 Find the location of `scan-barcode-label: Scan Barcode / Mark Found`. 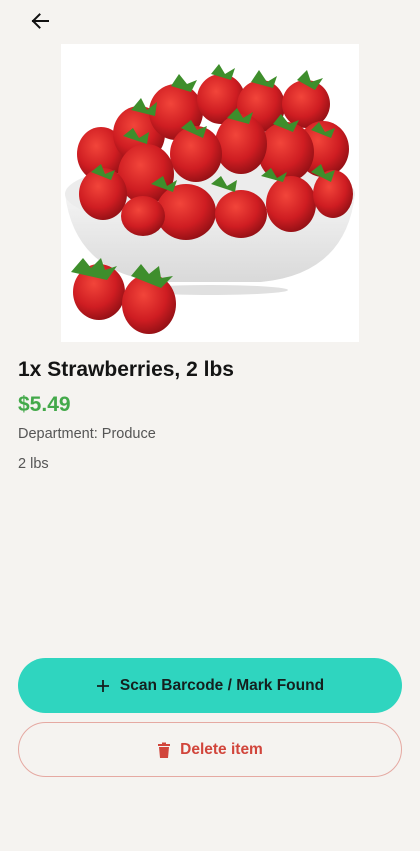

scan-barcode-label: Scan Barcode / Mark Found is located at coordinates (222, 685).